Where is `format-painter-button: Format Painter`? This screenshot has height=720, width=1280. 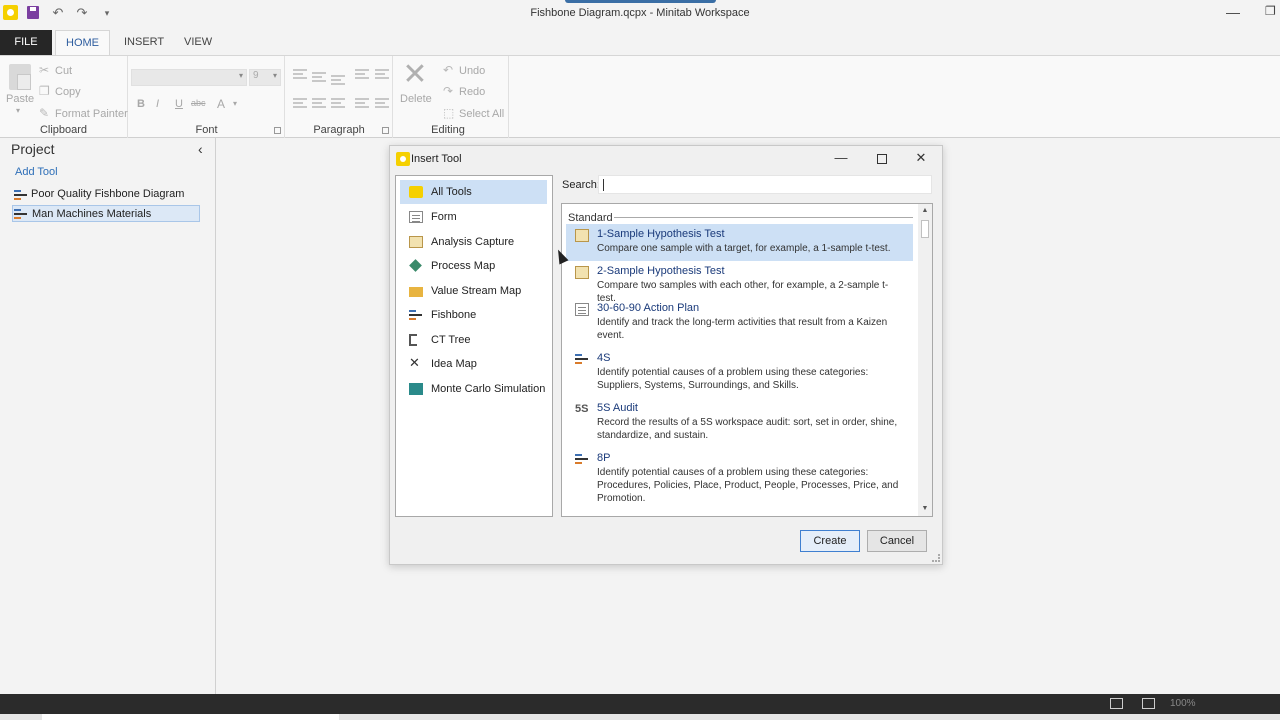 format-painter-button: Format Painter is located at coordinates (91, 114).